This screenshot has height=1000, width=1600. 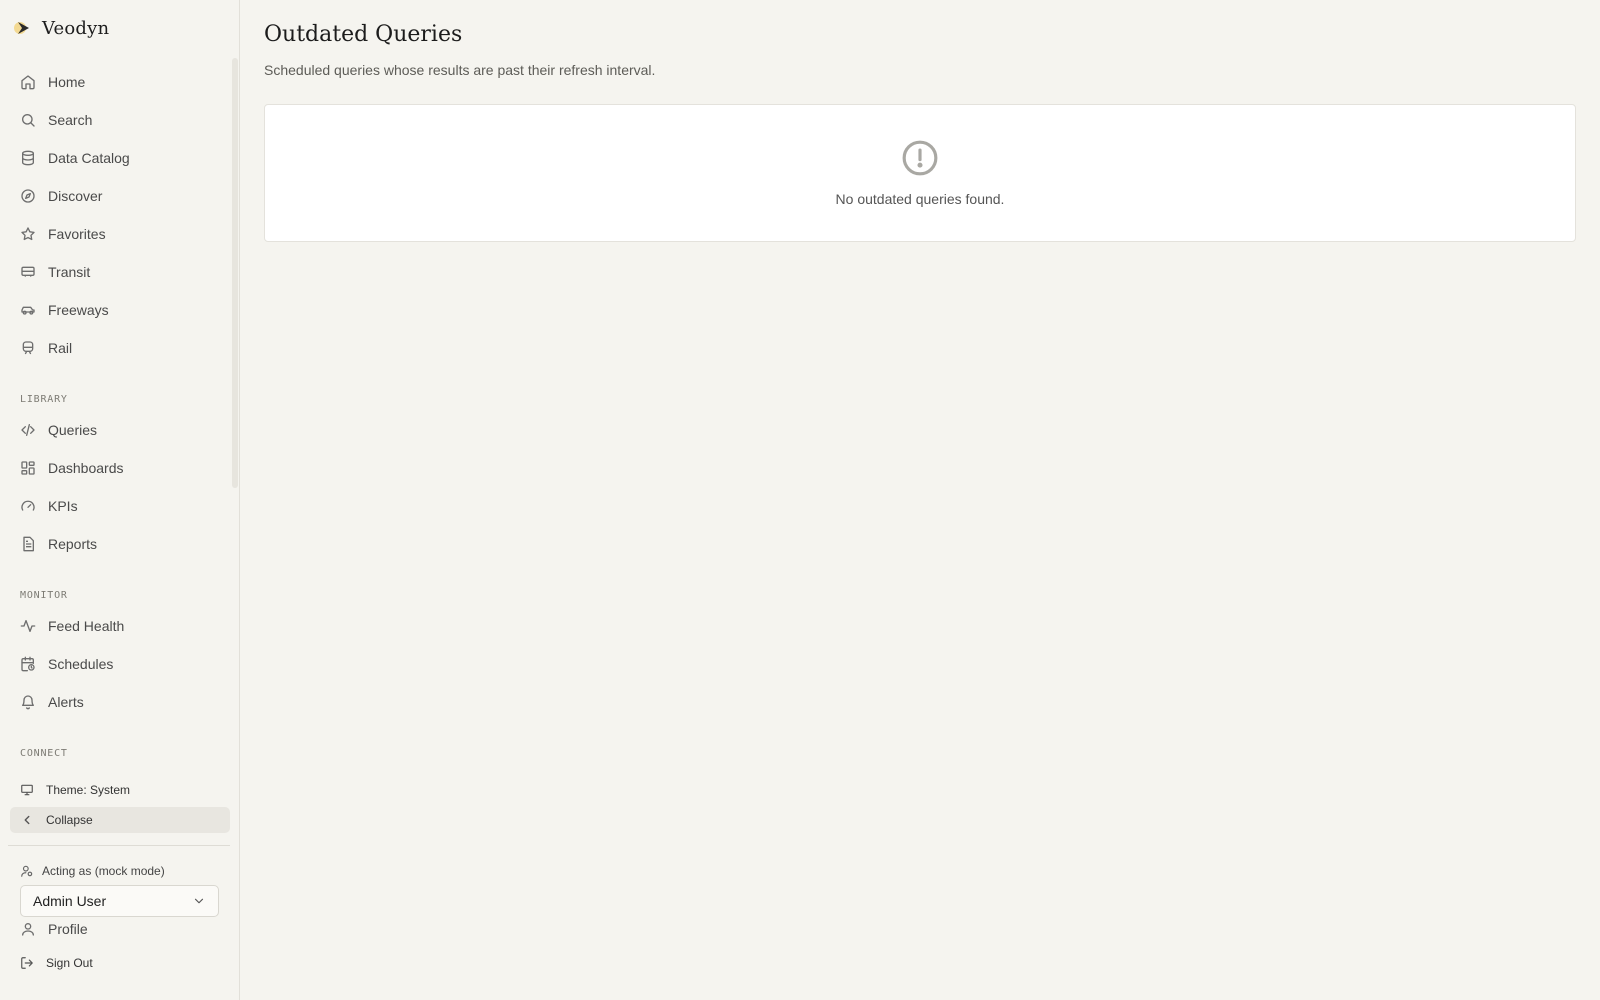 What do you see at coordinates (28, 234) in the screenshot?
I see `star-icon` at bounding box center [28, 234].